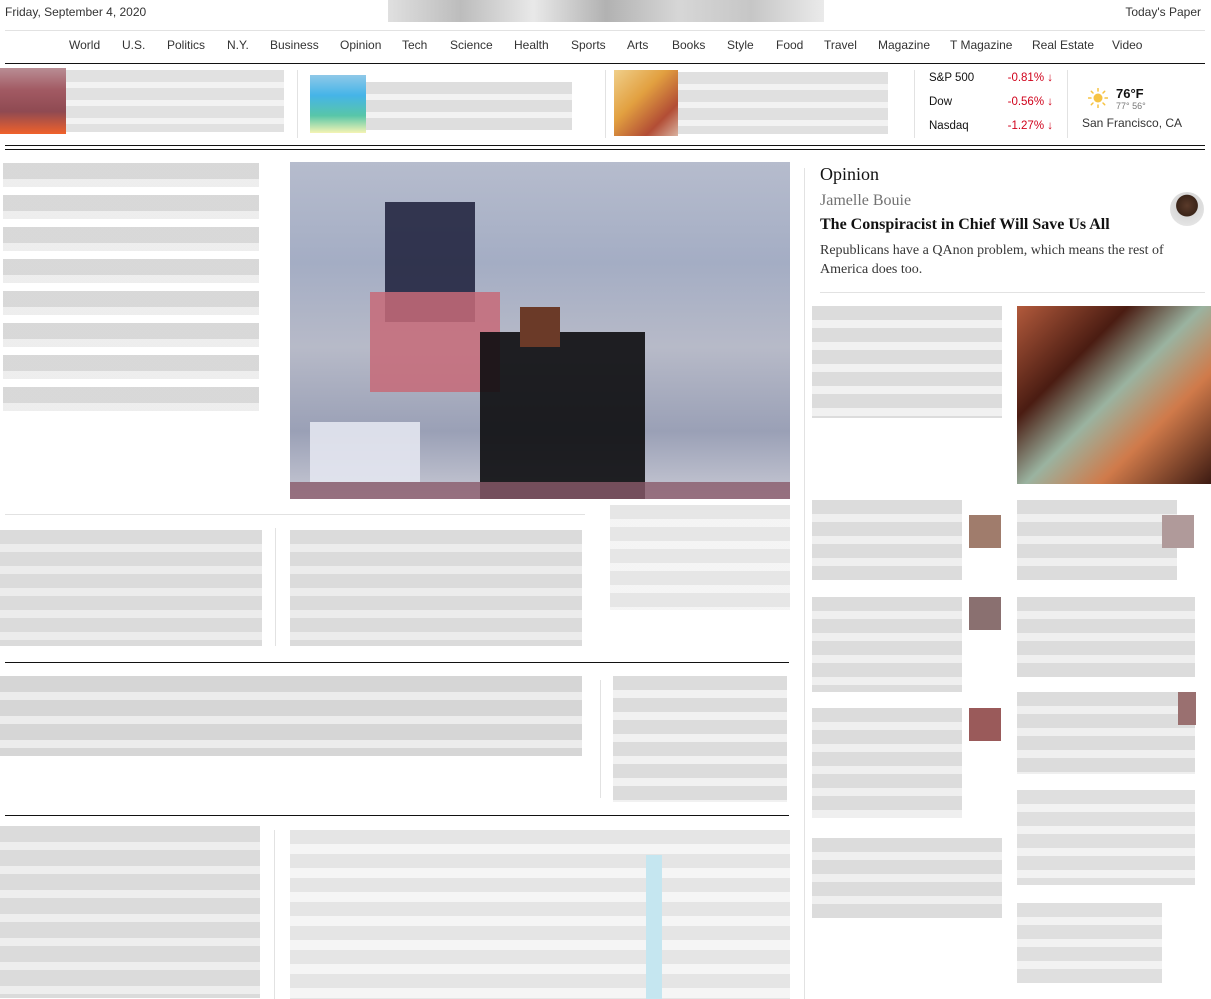  I want to click on lead-story-image, so click(540, 330).